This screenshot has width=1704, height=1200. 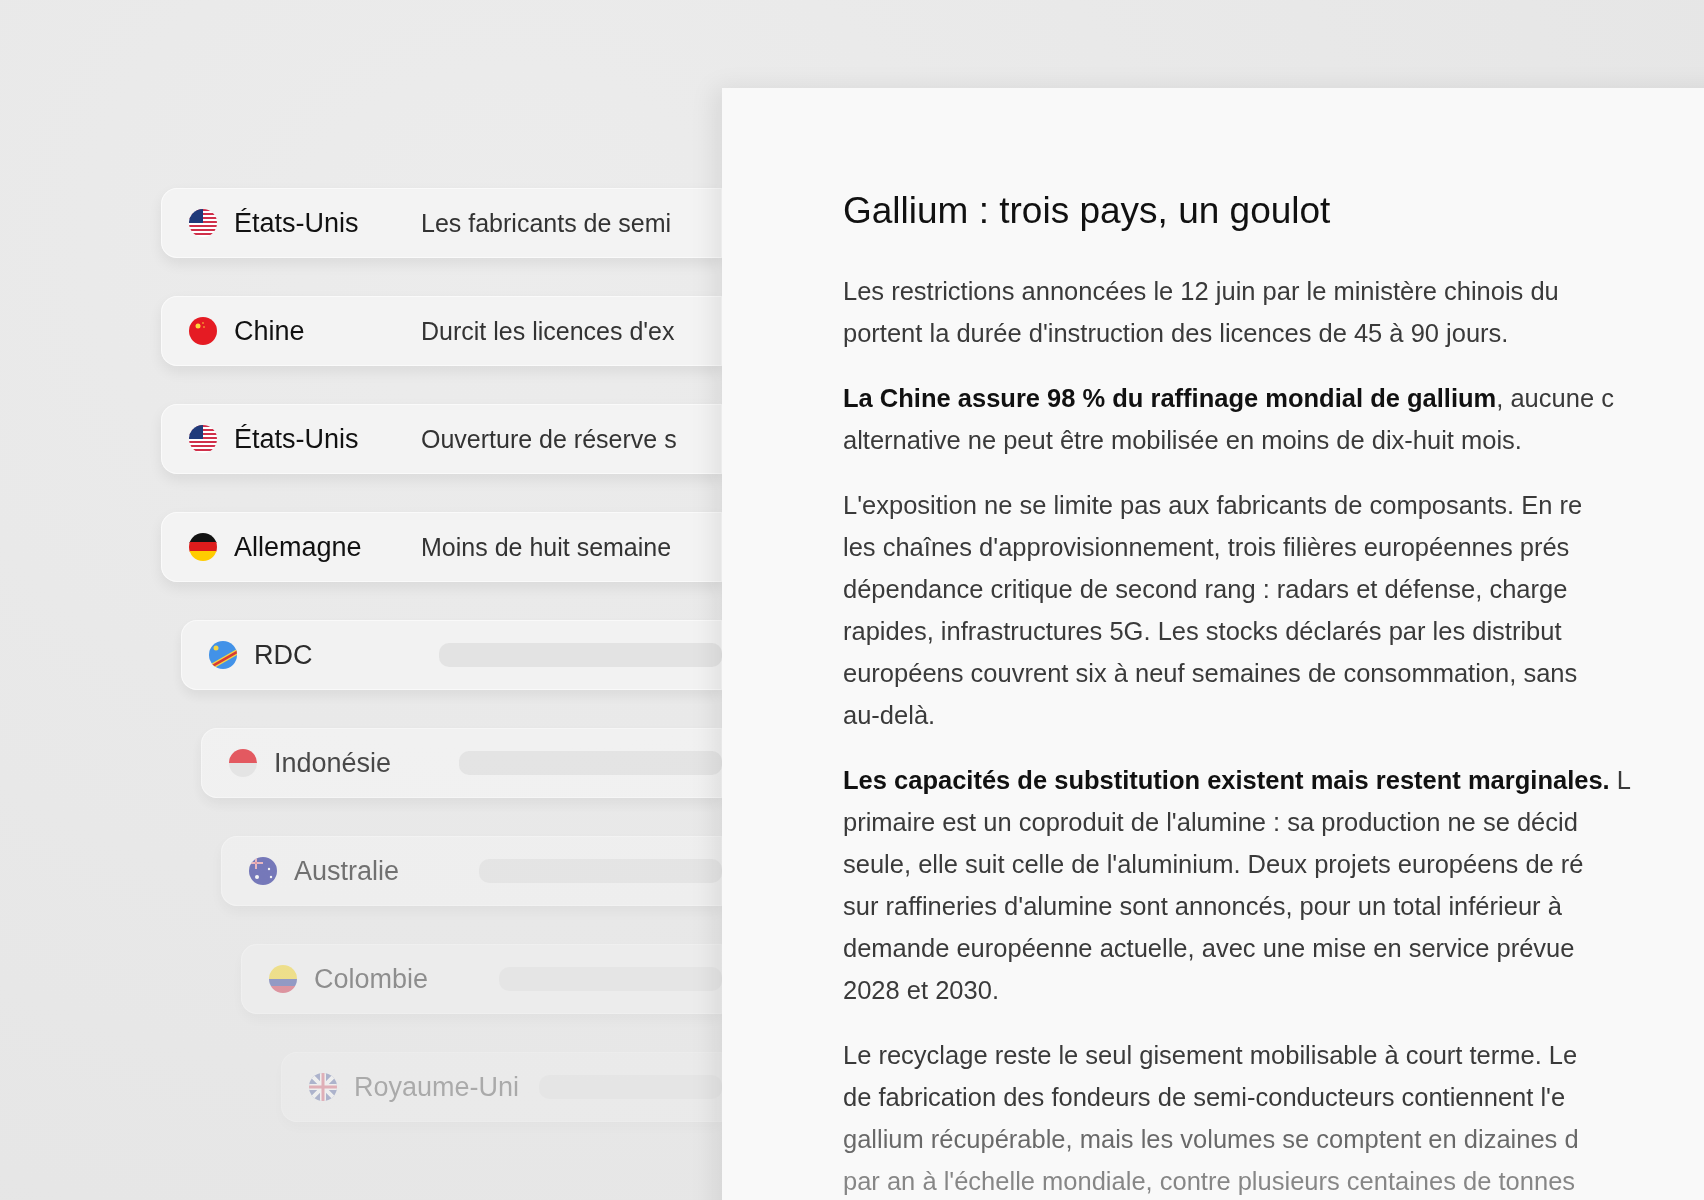 I want to click on country-card: États-Unis Ouverture de réserve s, so click(x=441, y=439).